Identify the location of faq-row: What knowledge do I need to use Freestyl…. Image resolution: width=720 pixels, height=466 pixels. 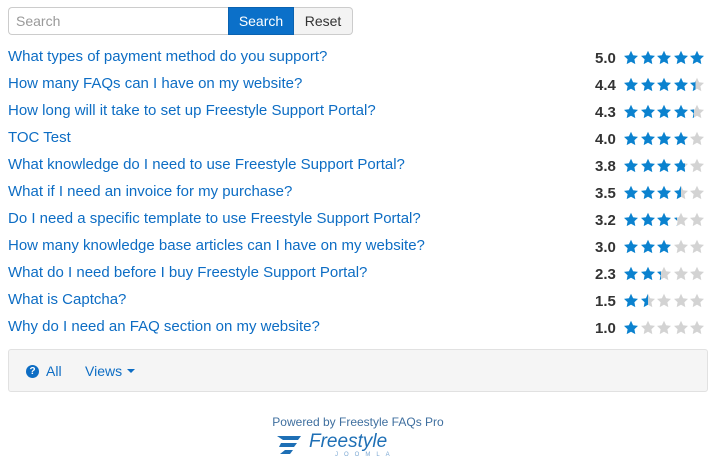
(360, 165).